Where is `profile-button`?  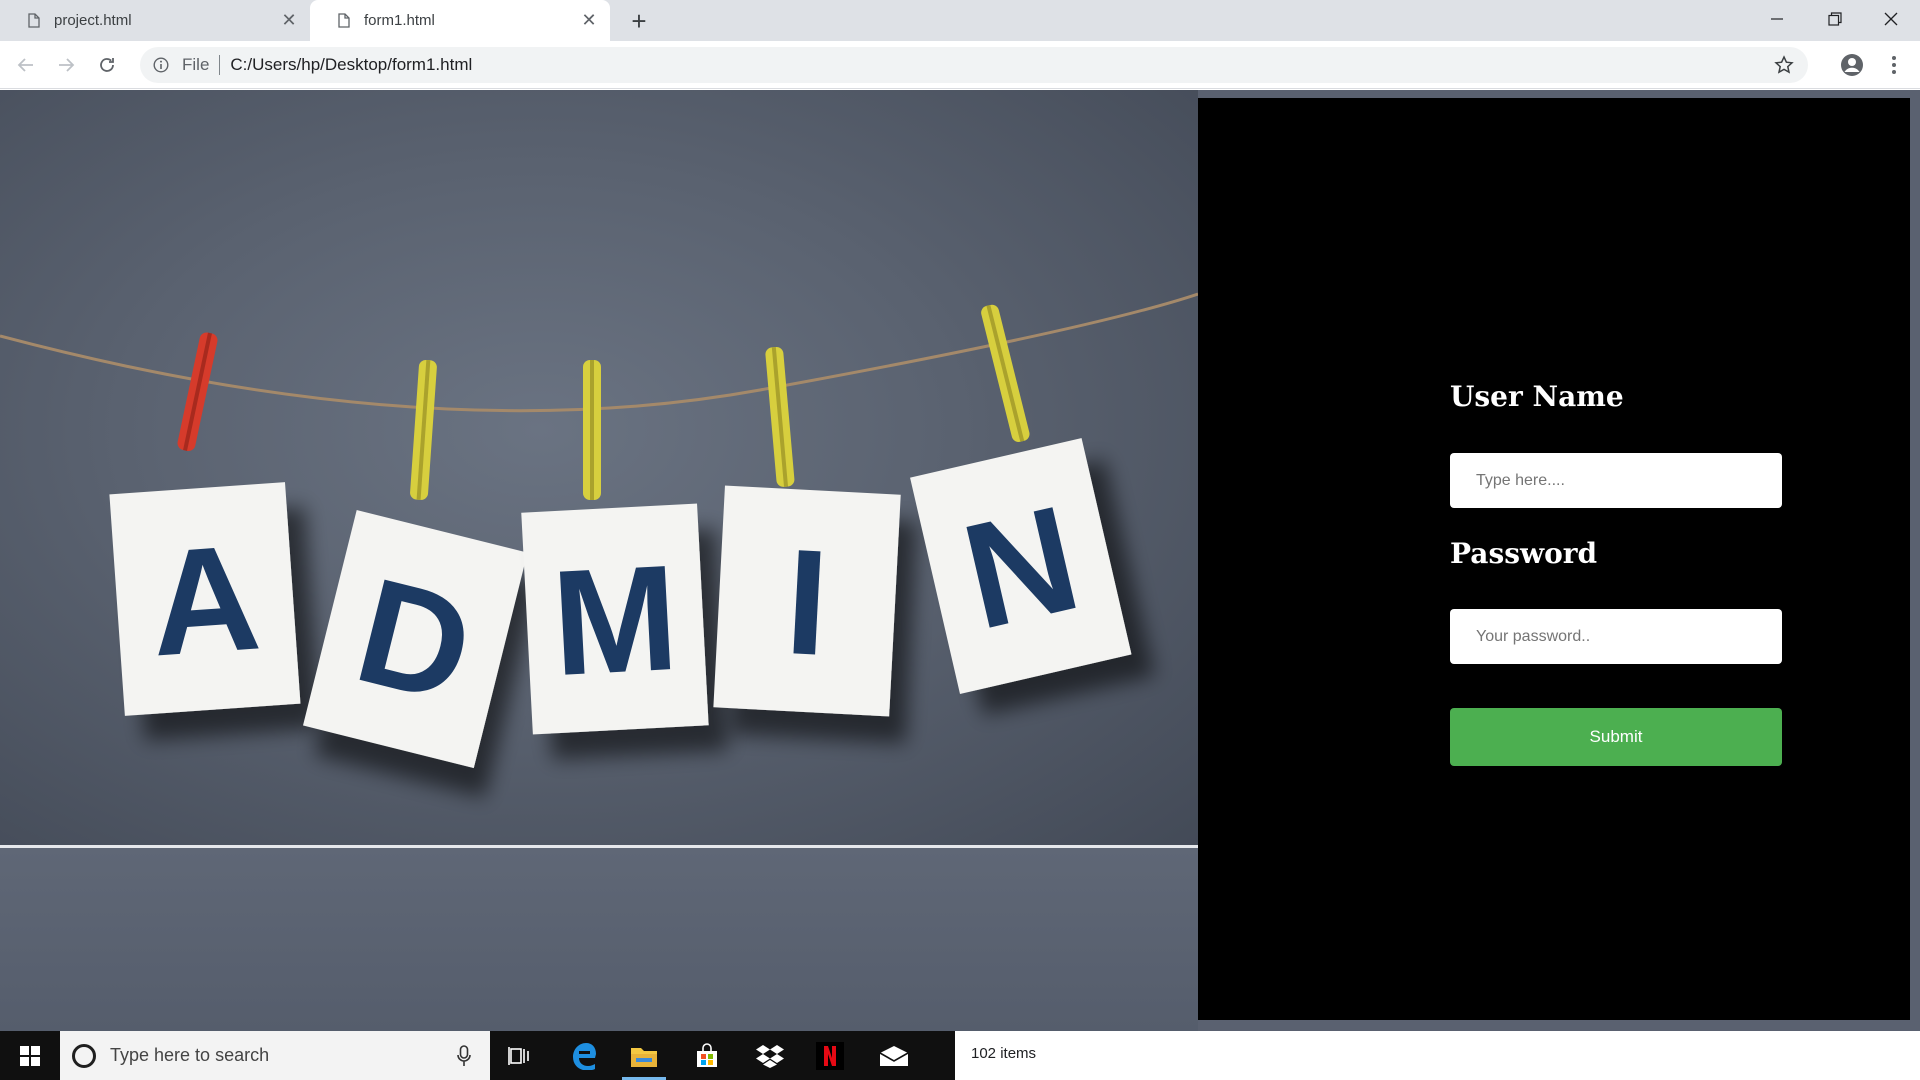 profile-button is located at coordinates (1852, 65).